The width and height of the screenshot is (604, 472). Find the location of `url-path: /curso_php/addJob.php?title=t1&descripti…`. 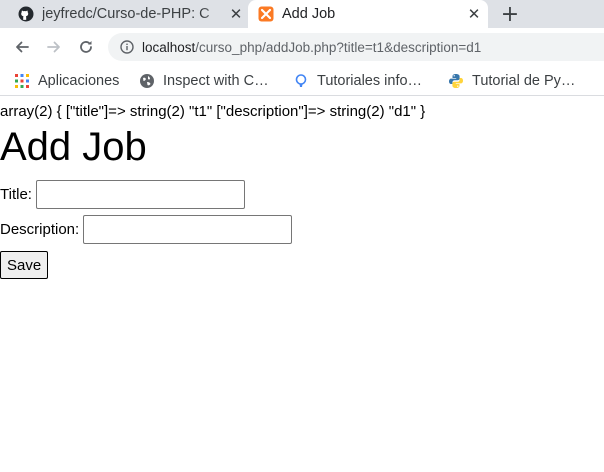

url-path: /curso_php/addJob.php?title=t1&descripti… is located at coordinates (338, 47).